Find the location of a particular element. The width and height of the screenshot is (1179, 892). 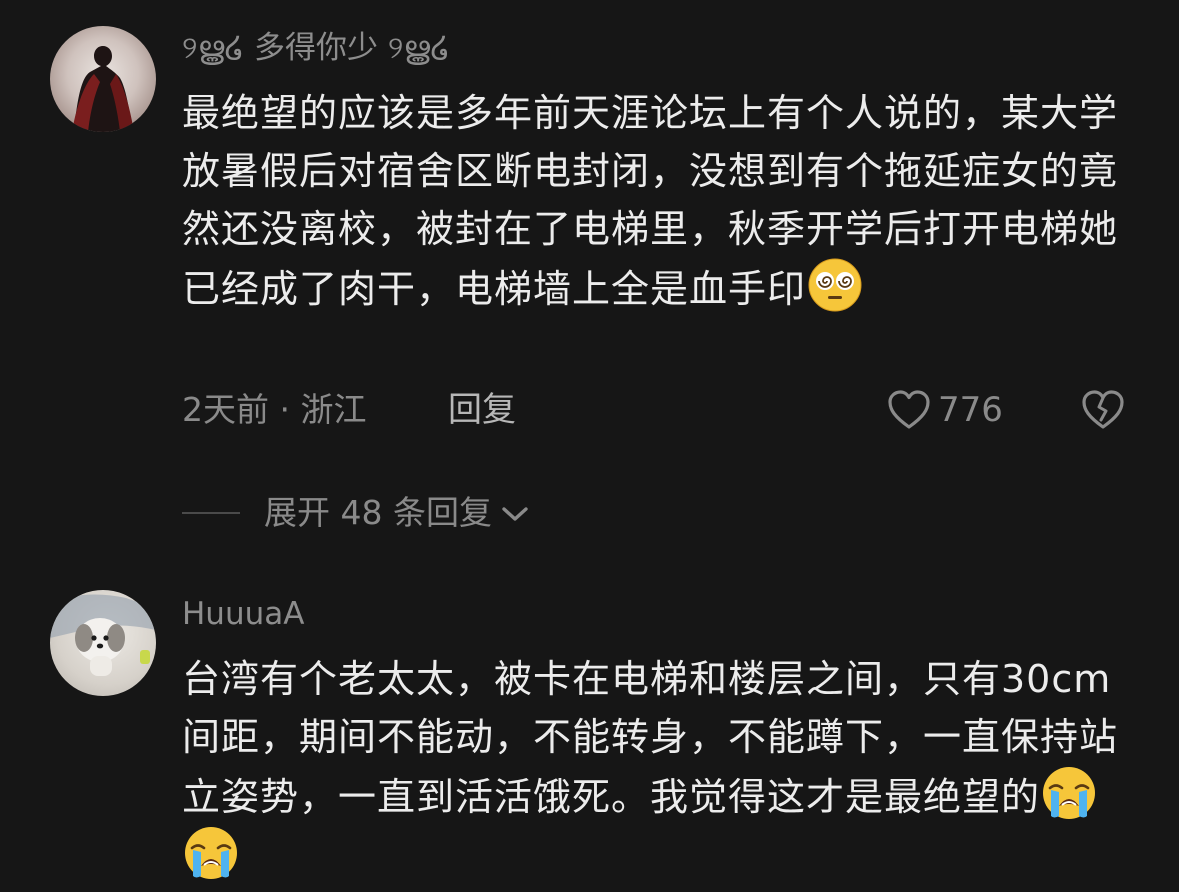

dizzy-face-emoji is located at coordinates (835, 285).